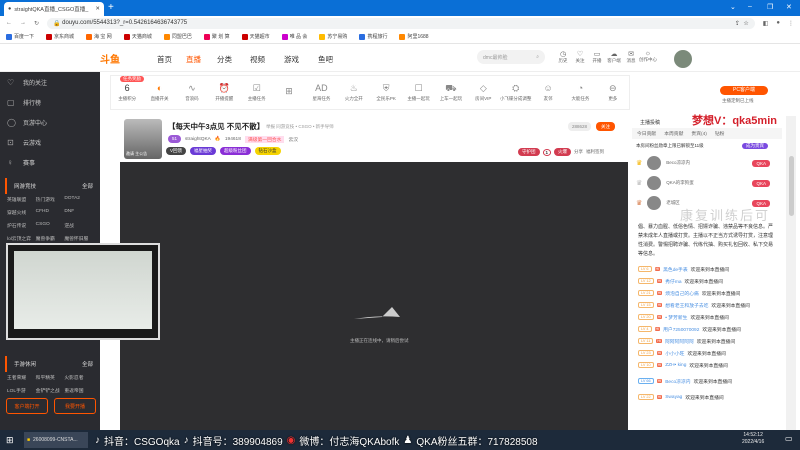  What do you see at coordinates (673, 397) in the screenshot?
I see `chat-username: Swayag` at bounding box center [673, 397].